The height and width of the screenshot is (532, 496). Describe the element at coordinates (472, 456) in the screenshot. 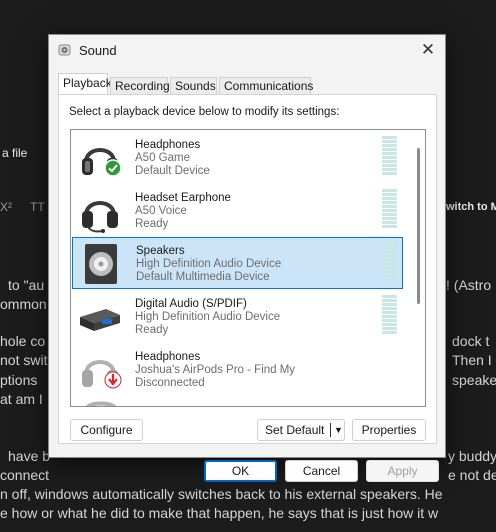

I see `bg-text: y buddy` at that location.